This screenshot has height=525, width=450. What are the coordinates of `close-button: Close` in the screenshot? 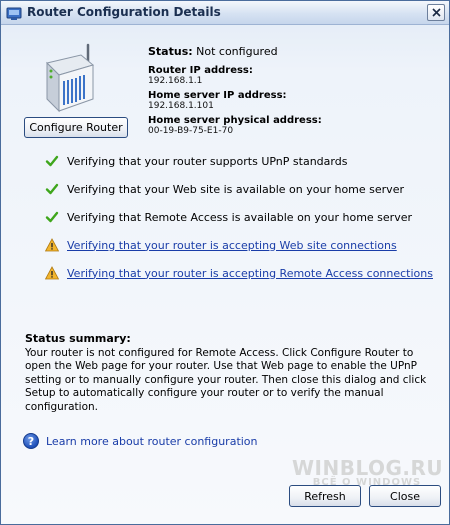 It's located at (405, 496).